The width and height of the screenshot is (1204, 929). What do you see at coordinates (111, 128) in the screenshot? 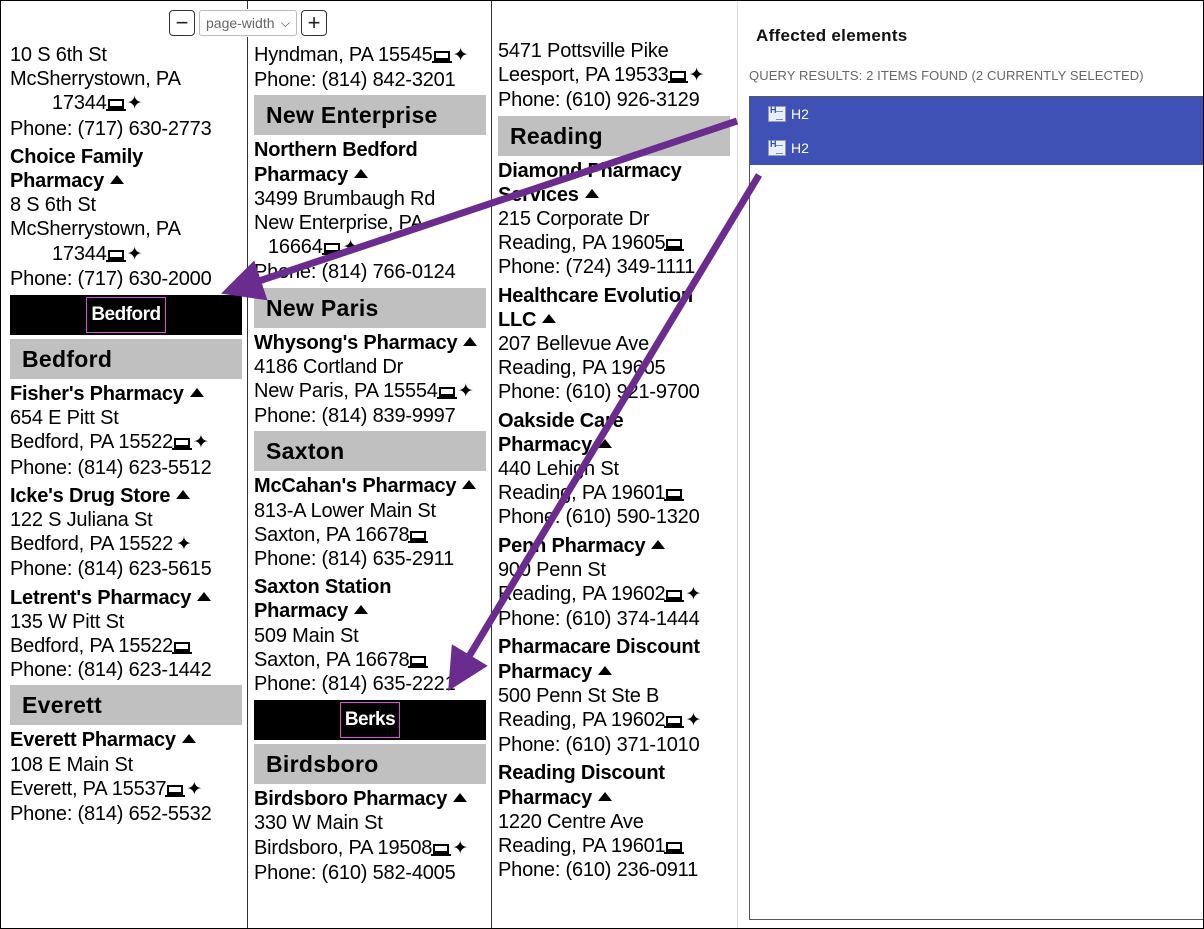
I see `phone-line: Phone: (717) 630-2773` at bounding box center [111, 128].